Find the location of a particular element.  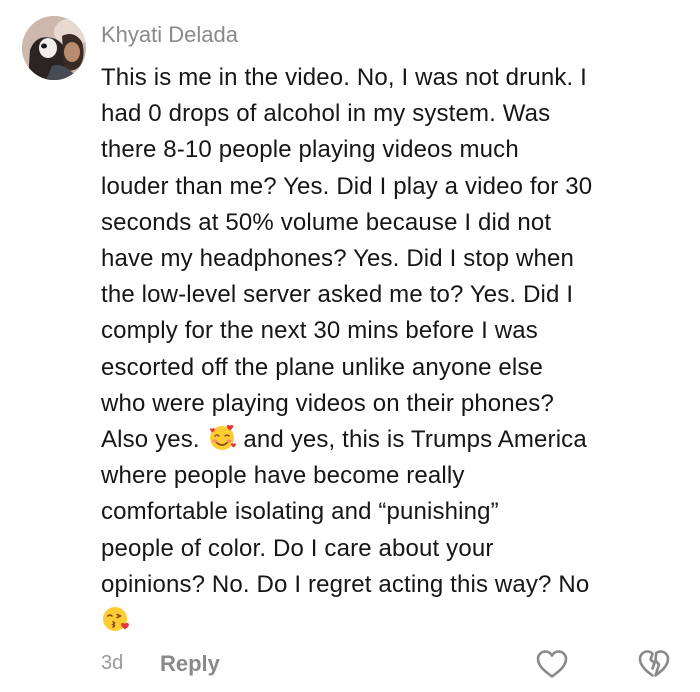

comment-line-emoji-only is located at coordinates (396, 621).